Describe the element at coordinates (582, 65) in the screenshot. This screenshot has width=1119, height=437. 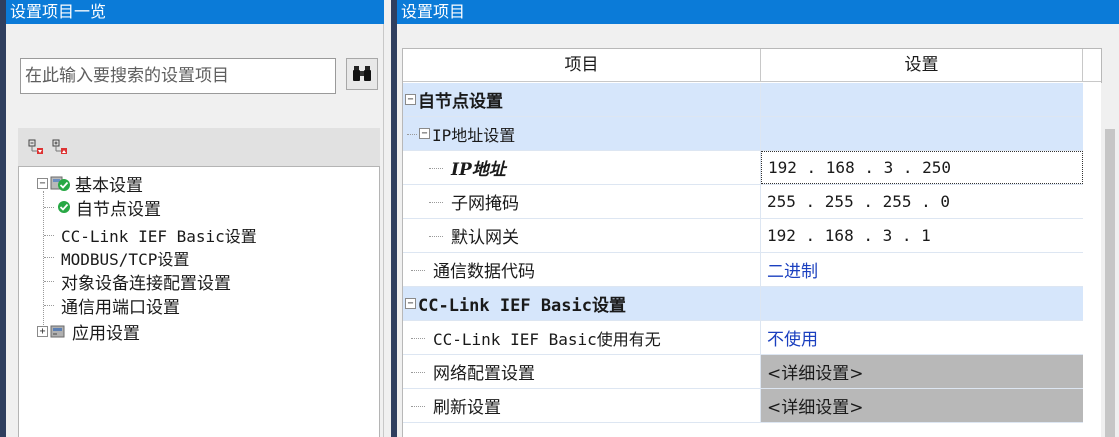
I see `column-header-item: 项目` at that location.